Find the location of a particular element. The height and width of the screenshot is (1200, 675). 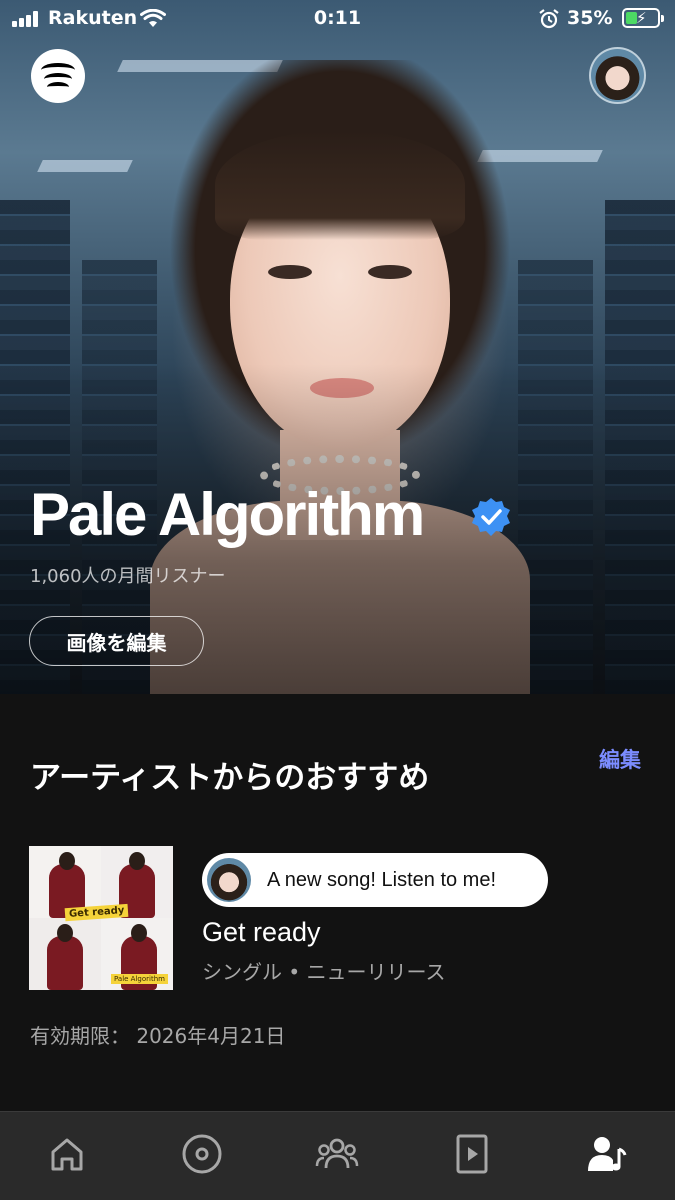

artist-message: A new song! Listen to me! is located at coordinates (382, 879).